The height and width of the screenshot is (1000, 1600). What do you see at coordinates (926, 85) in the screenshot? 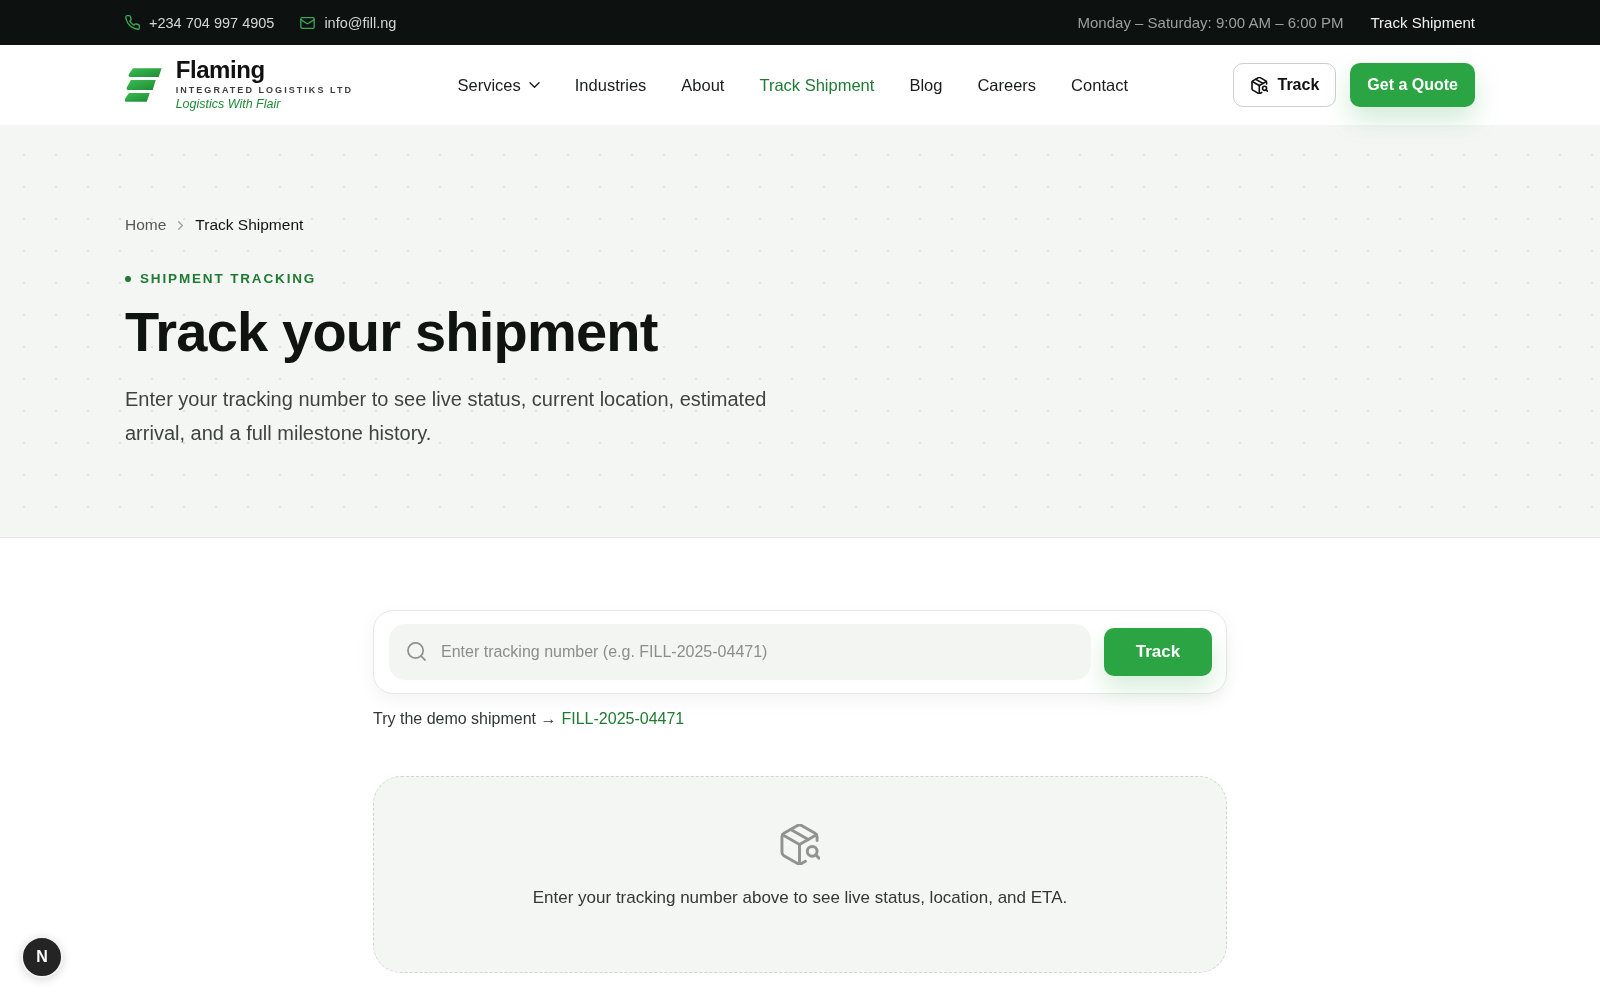
I see `nav-link: Blog` at bounding box center [926, 85].